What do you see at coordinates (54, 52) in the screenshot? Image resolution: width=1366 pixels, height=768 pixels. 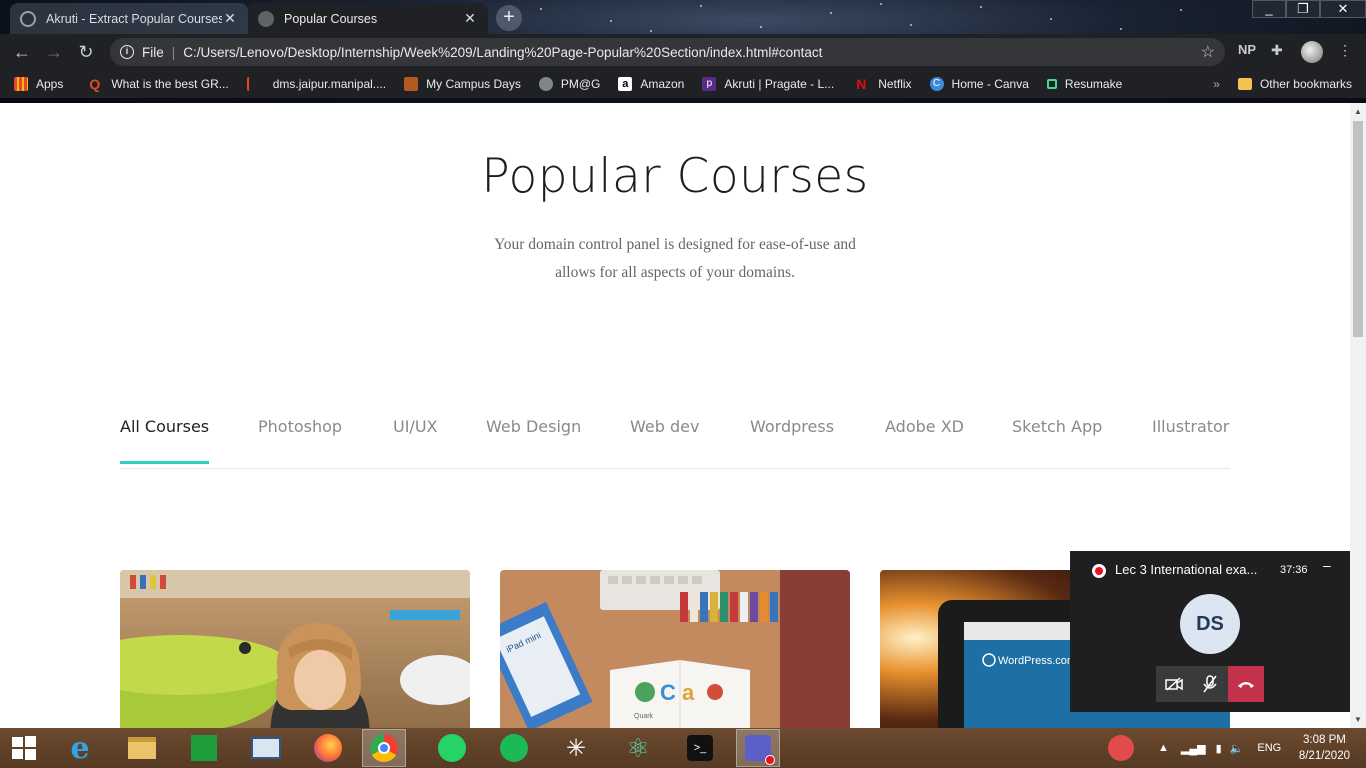 I see `forward-arrow-icon: →` at bounding box center [54, 52].